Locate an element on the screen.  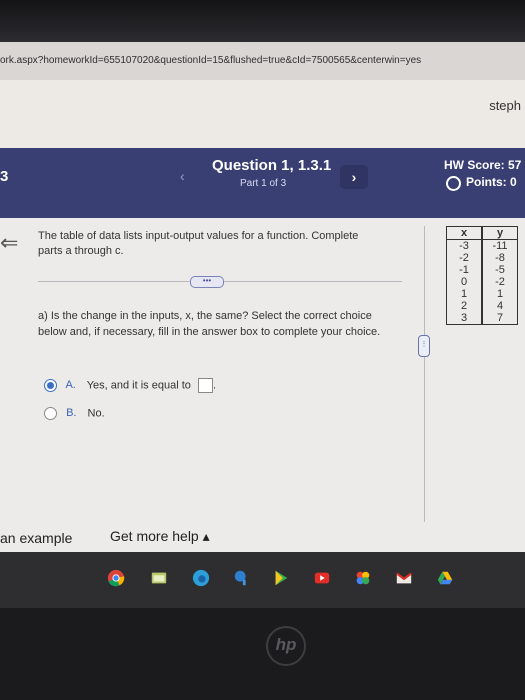
table-row: -1 -5 is located at coordinates (482, 270).